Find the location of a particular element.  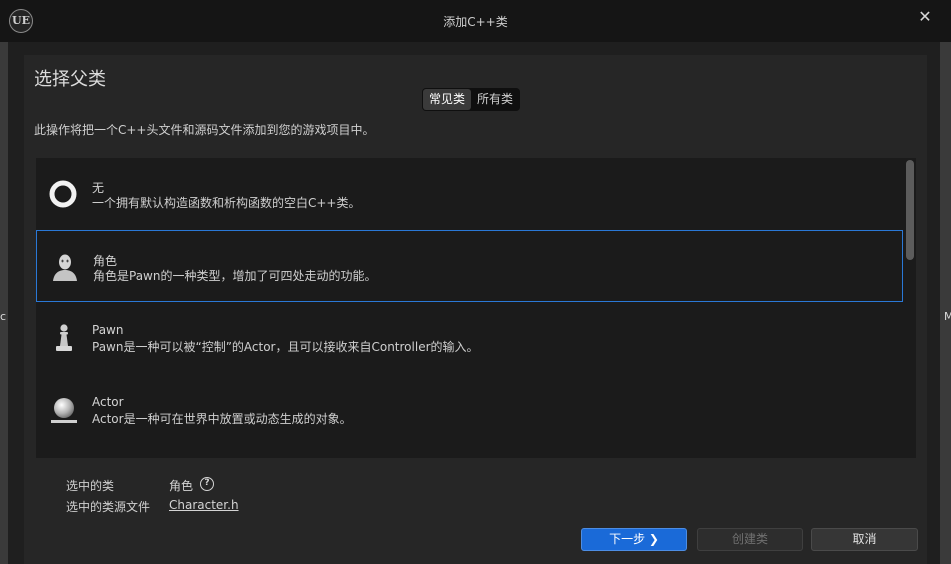

background-editor-right is located at coordinates (945, 303).